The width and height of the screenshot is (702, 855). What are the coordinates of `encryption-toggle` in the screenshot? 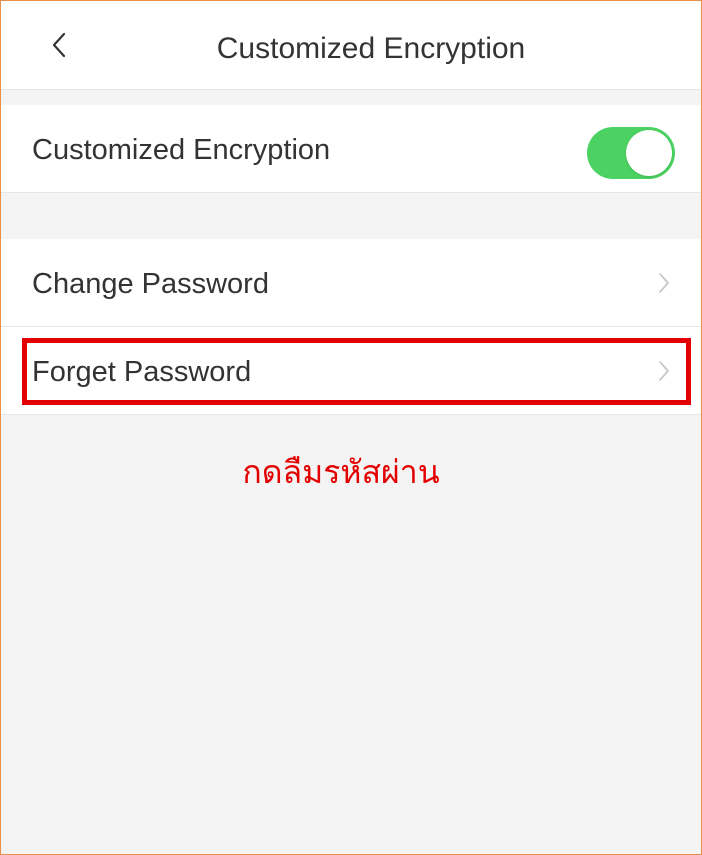 It's located at (631, 153).